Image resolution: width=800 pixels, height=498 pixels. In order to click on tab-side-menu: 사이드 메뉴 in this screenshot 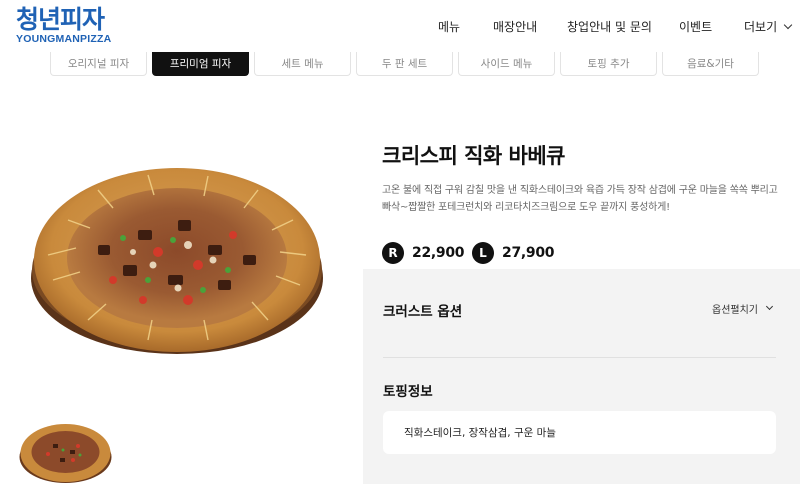, I will do `click(506, 64)`.